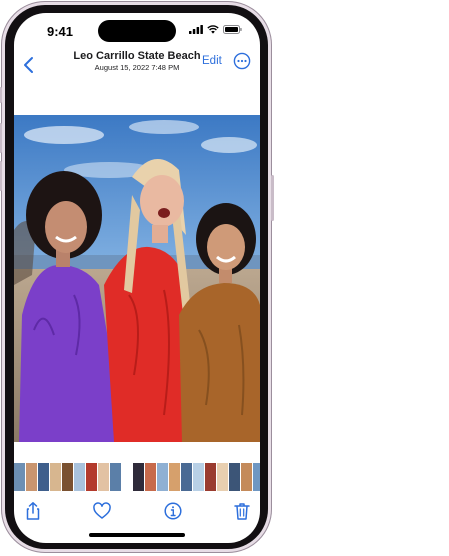 Image resolution: width=449 pixels, height=556 pixels. Describe the element at coordinates (213, 29) in the screenshot. I see `wifi-icon` at that location.